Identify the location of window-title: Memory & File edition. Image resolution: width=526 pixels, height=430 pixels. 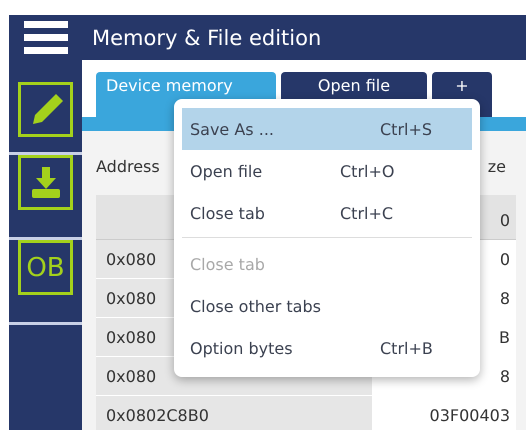
(206, 38).